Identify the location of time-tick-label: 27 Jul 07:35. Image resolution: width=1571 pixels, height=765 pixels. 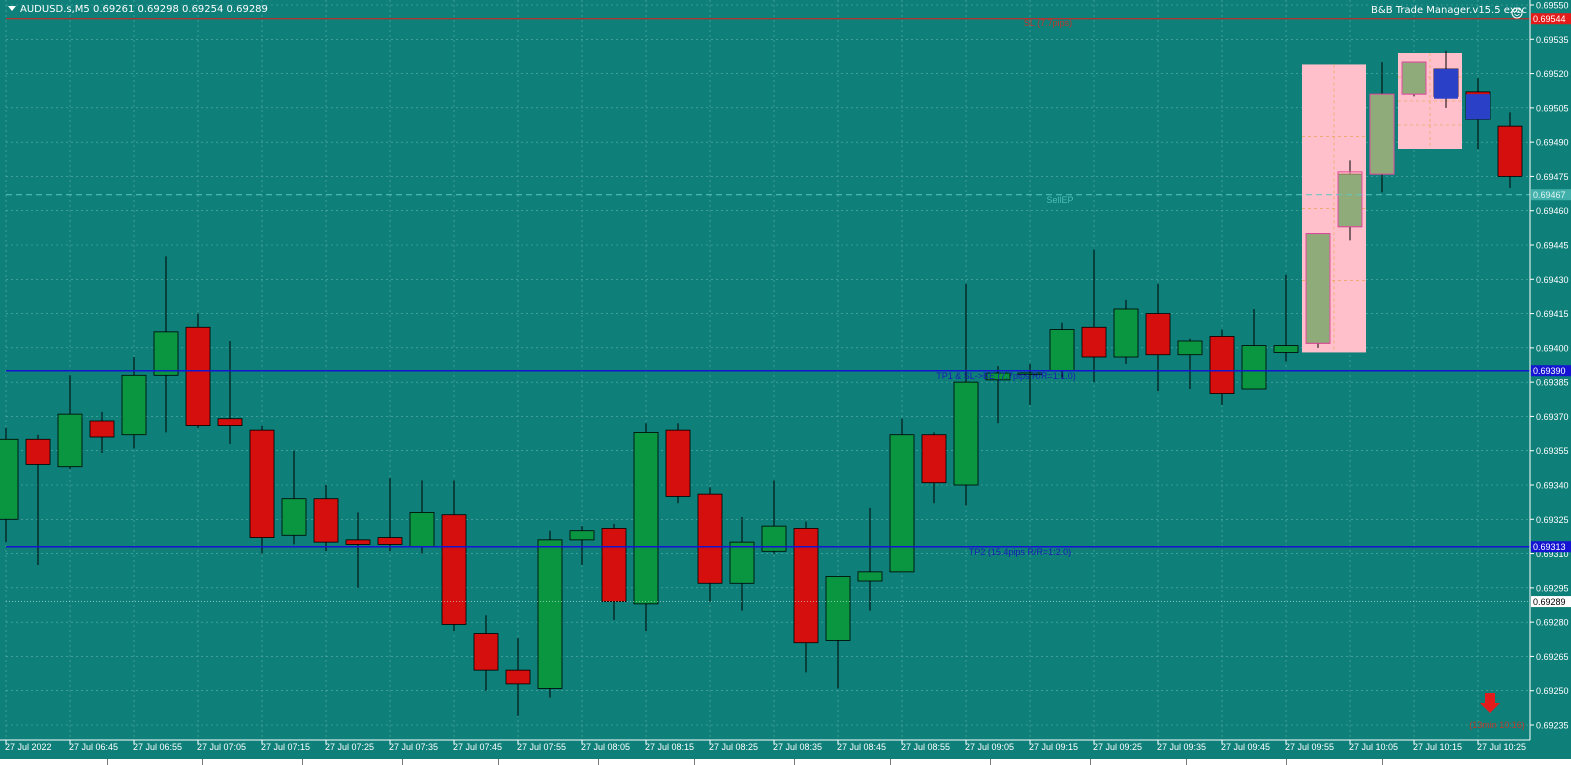
(413, 747).